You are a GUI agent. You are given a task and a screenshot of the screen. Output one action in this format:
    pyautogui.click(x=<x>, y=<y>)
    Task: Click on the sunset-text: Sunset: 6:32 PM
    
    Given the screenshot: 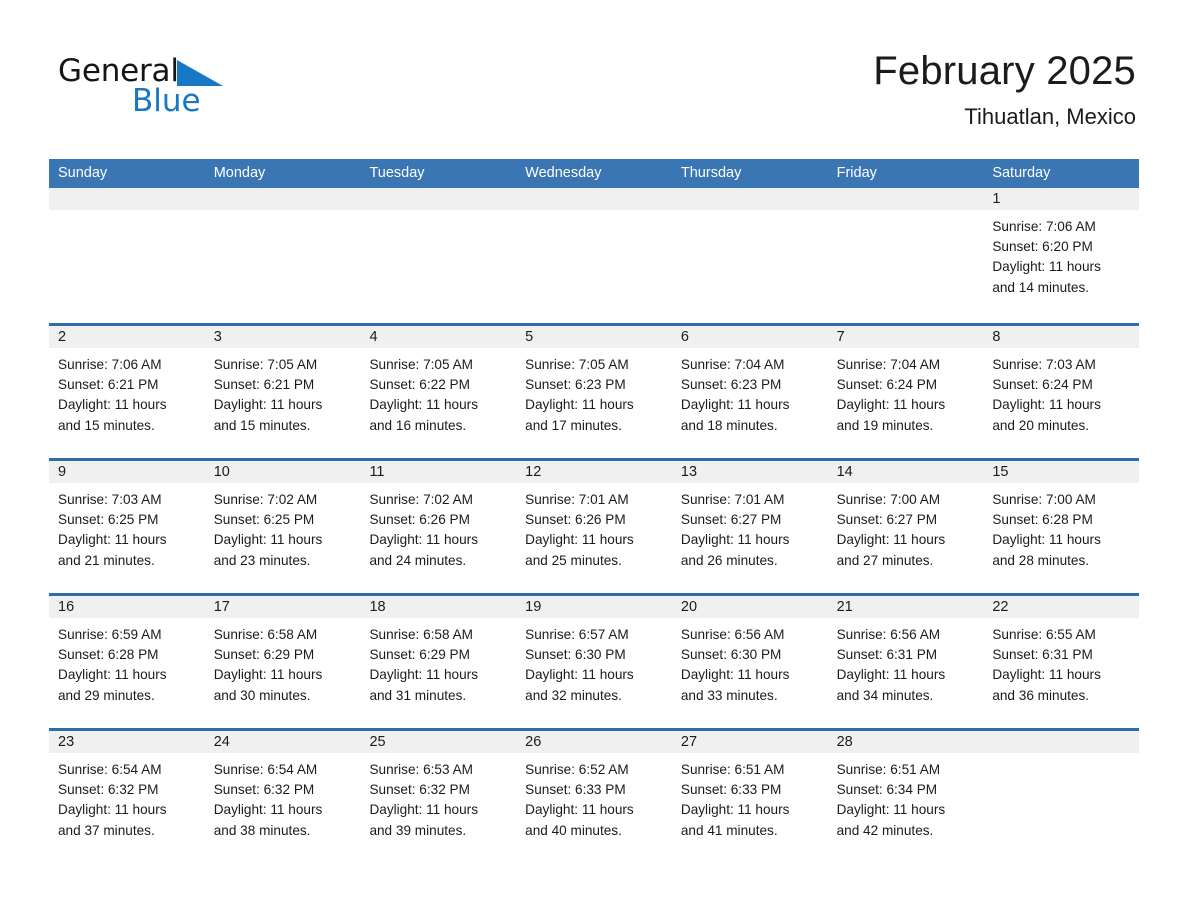 What is the action you would take?
    pyautogui.click(x=264, y=790)
    